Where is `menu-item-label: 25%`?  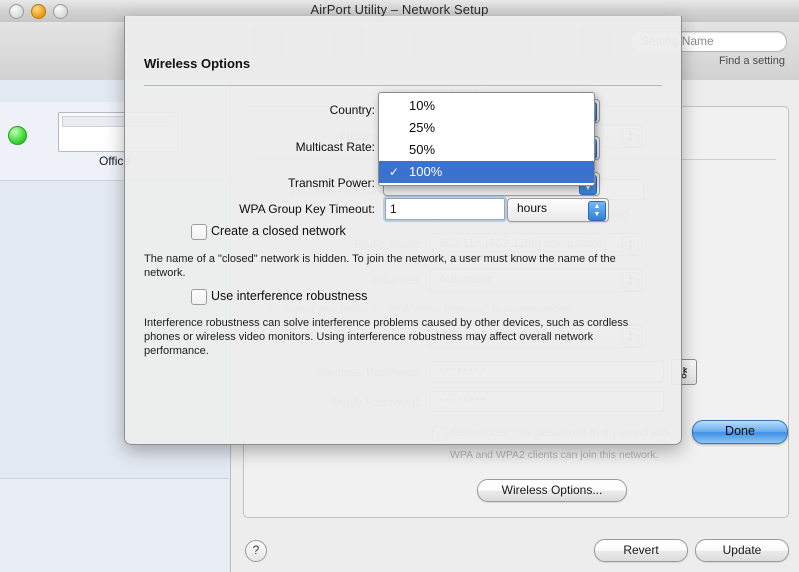 menu-item-label: 25% is located at coordinates (422, 127).